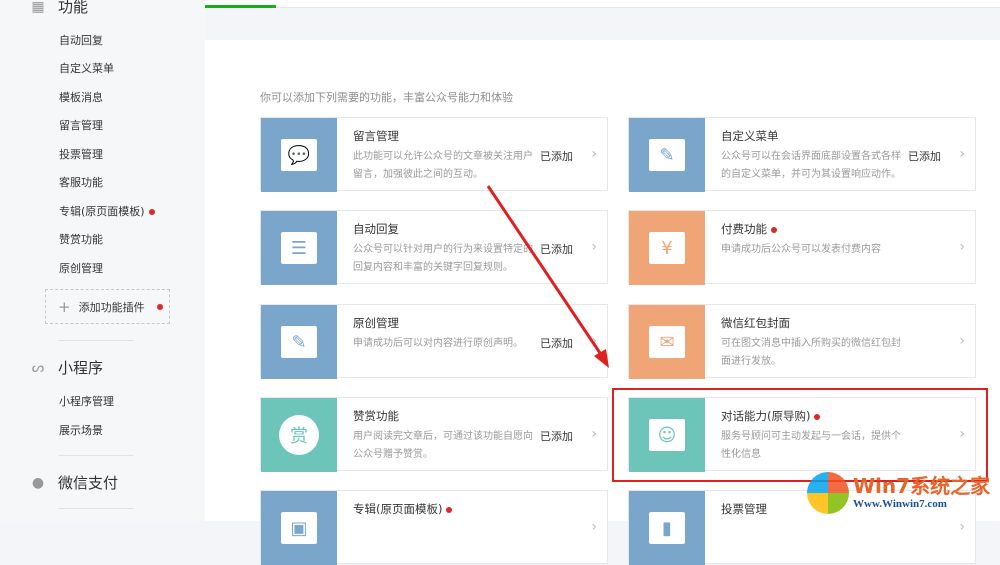 The width and height of the screenshot is (1000, 565). What do you see at coordinates (81, 97) in the screenshot?
I see `sidebar-item: 模板消息` at bounding box center [81, 97].